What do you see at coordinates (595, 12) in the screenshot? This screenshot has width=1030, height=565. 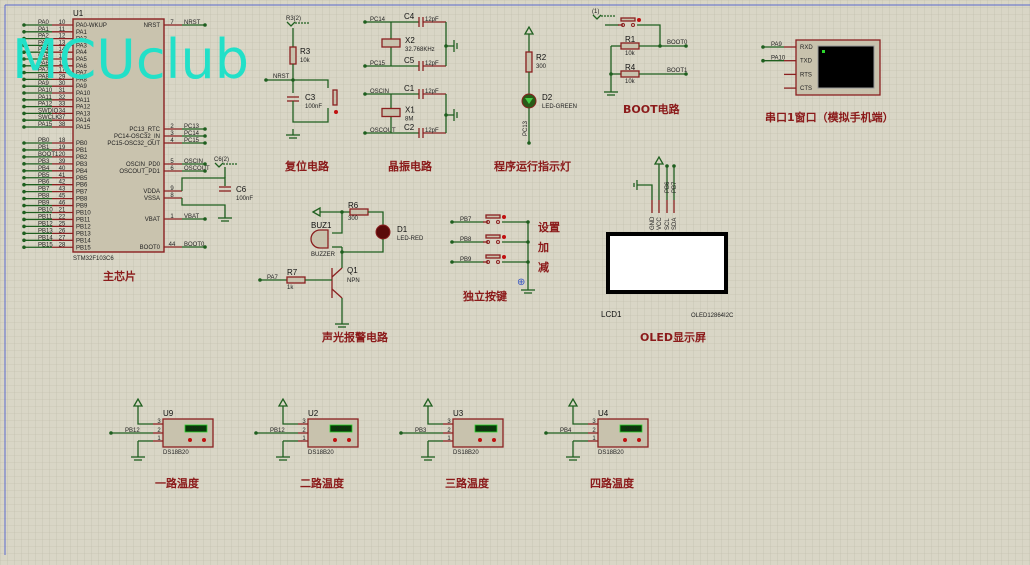 I see `probe-label: (1)` at bounding box center [595, 12].